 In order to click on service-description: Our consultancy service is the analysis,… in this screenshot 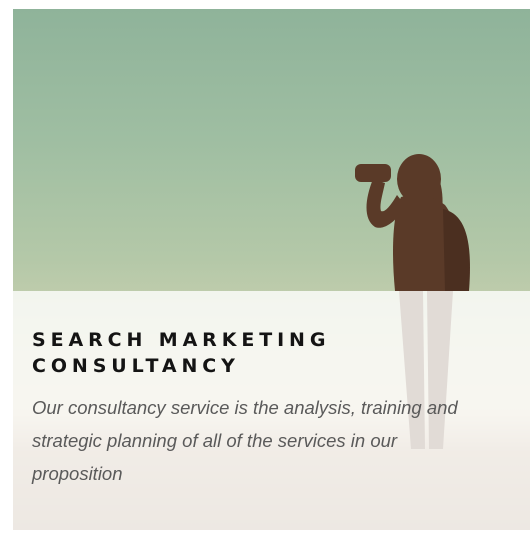, I will do `click(245, 440)`.